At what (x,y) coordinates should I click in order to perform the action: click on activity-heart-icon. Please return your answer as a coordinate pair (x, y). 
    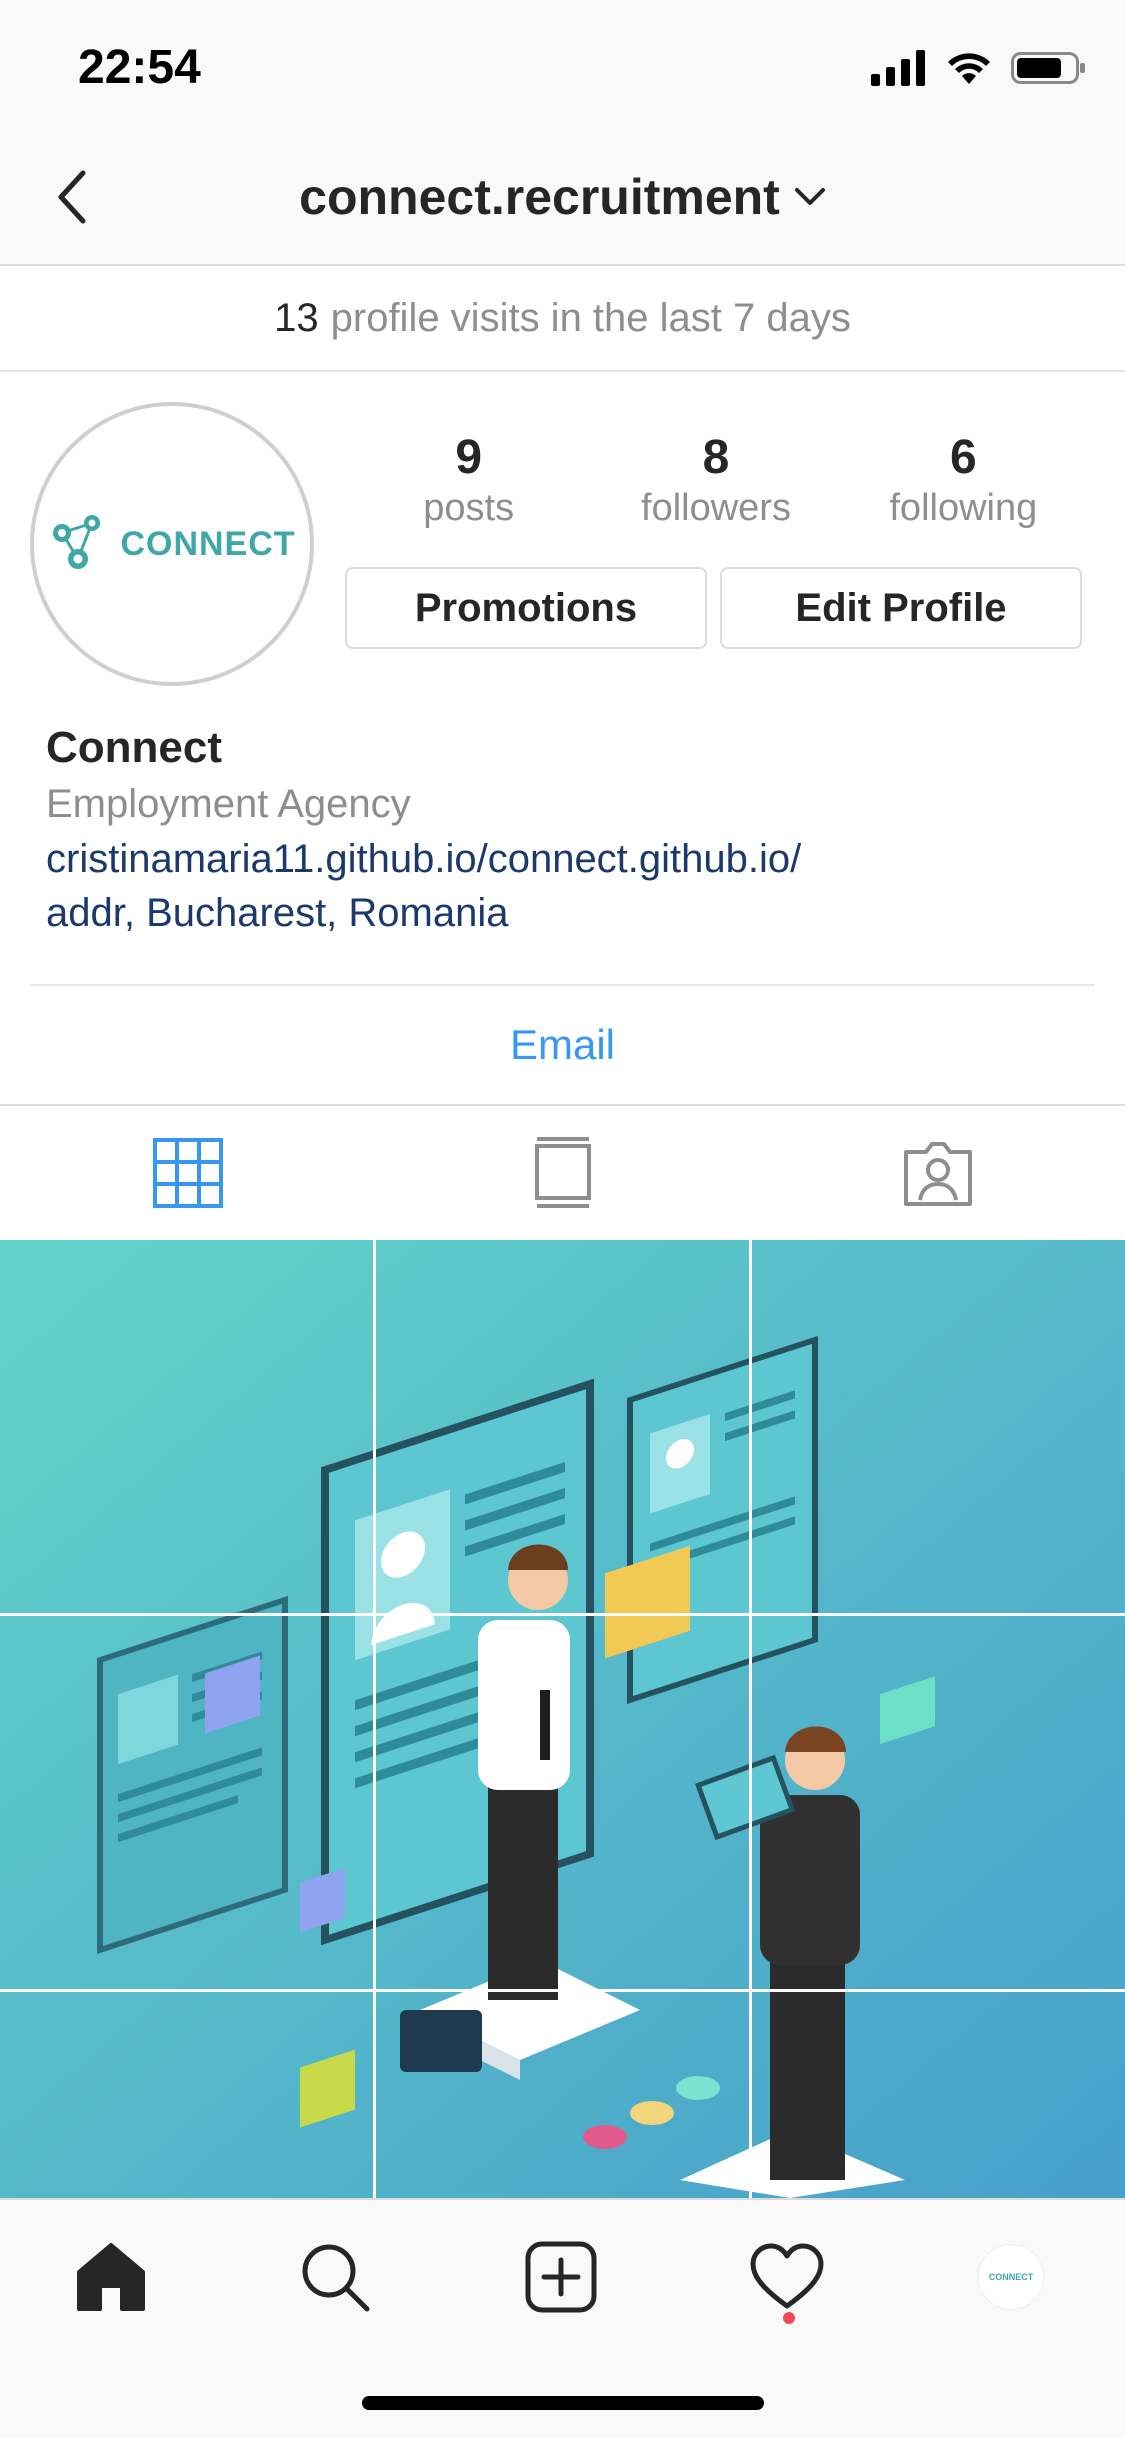
    Looking at the image, I should click on (787, 2276).